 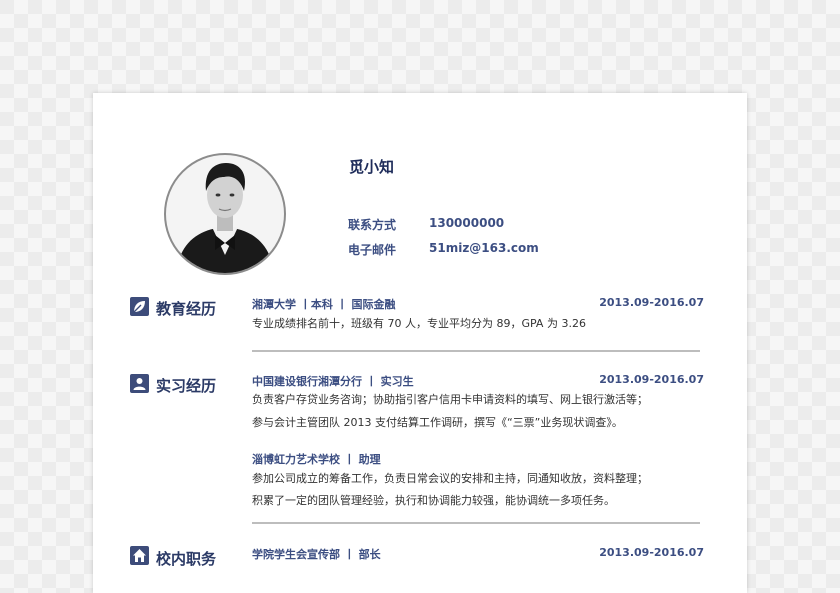 What do you see at coordinates (139, 306) in the screenshot?
I see `leaf-icon` at bounding box center [139, 306].